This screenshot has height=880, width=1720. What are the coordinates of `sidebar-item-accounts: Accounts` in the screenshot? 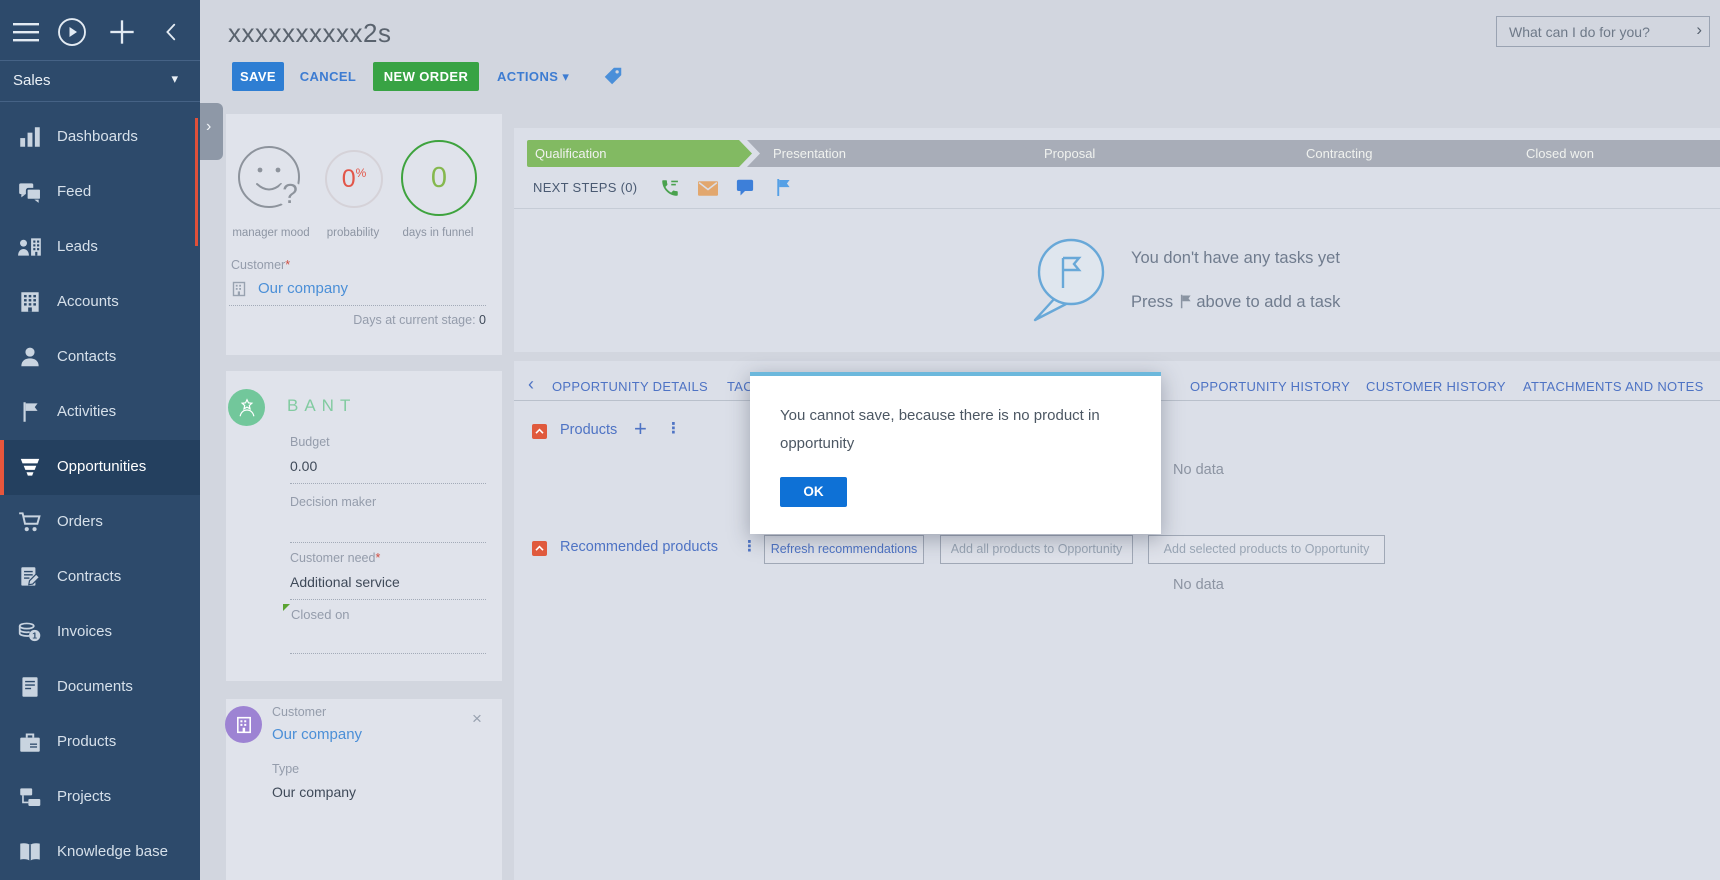 It's located at (100, 302).